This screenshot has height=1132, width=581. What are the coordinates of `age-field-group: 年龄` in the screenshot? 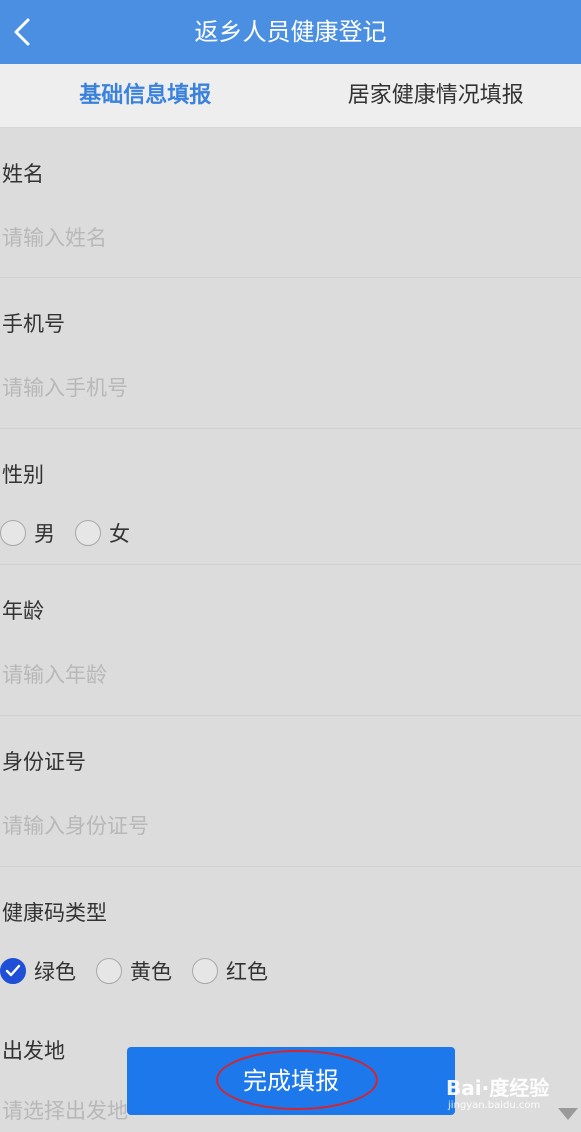 It's located at (290, 640).